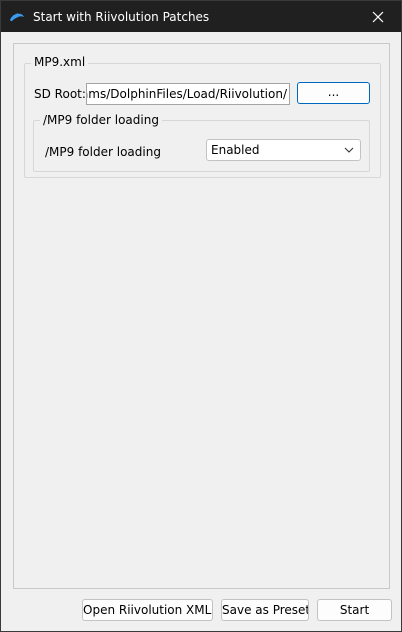 The width and height of the screenshot is (402, 632). I want to click on sd-root-row: SD Root:, so click(60, 94).